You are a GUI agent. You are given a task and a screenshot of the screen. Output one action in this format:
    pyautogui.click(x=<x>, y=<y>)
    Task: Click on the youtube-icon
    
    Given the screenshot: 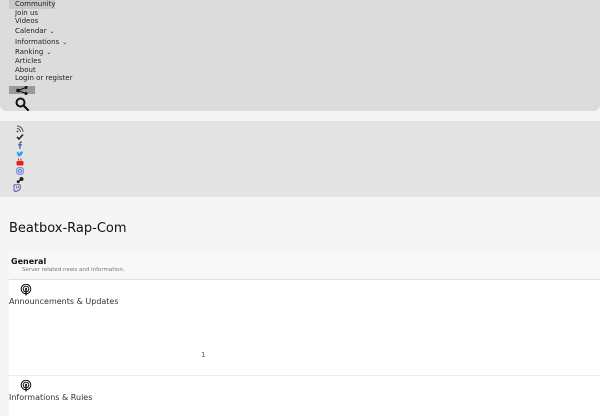 What is the action you would take?
    pyautogui.click(x=20, y=162)
    